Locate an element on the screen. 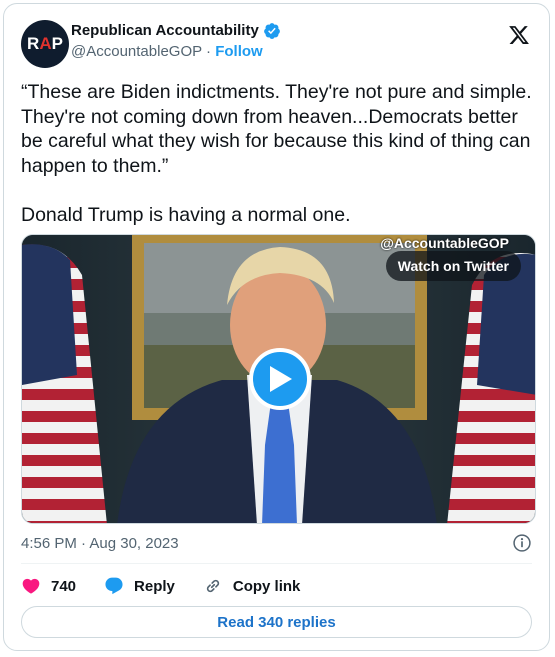 The width and height of the screenshot is (555, 657). divider is located at coordinates (276, 563).